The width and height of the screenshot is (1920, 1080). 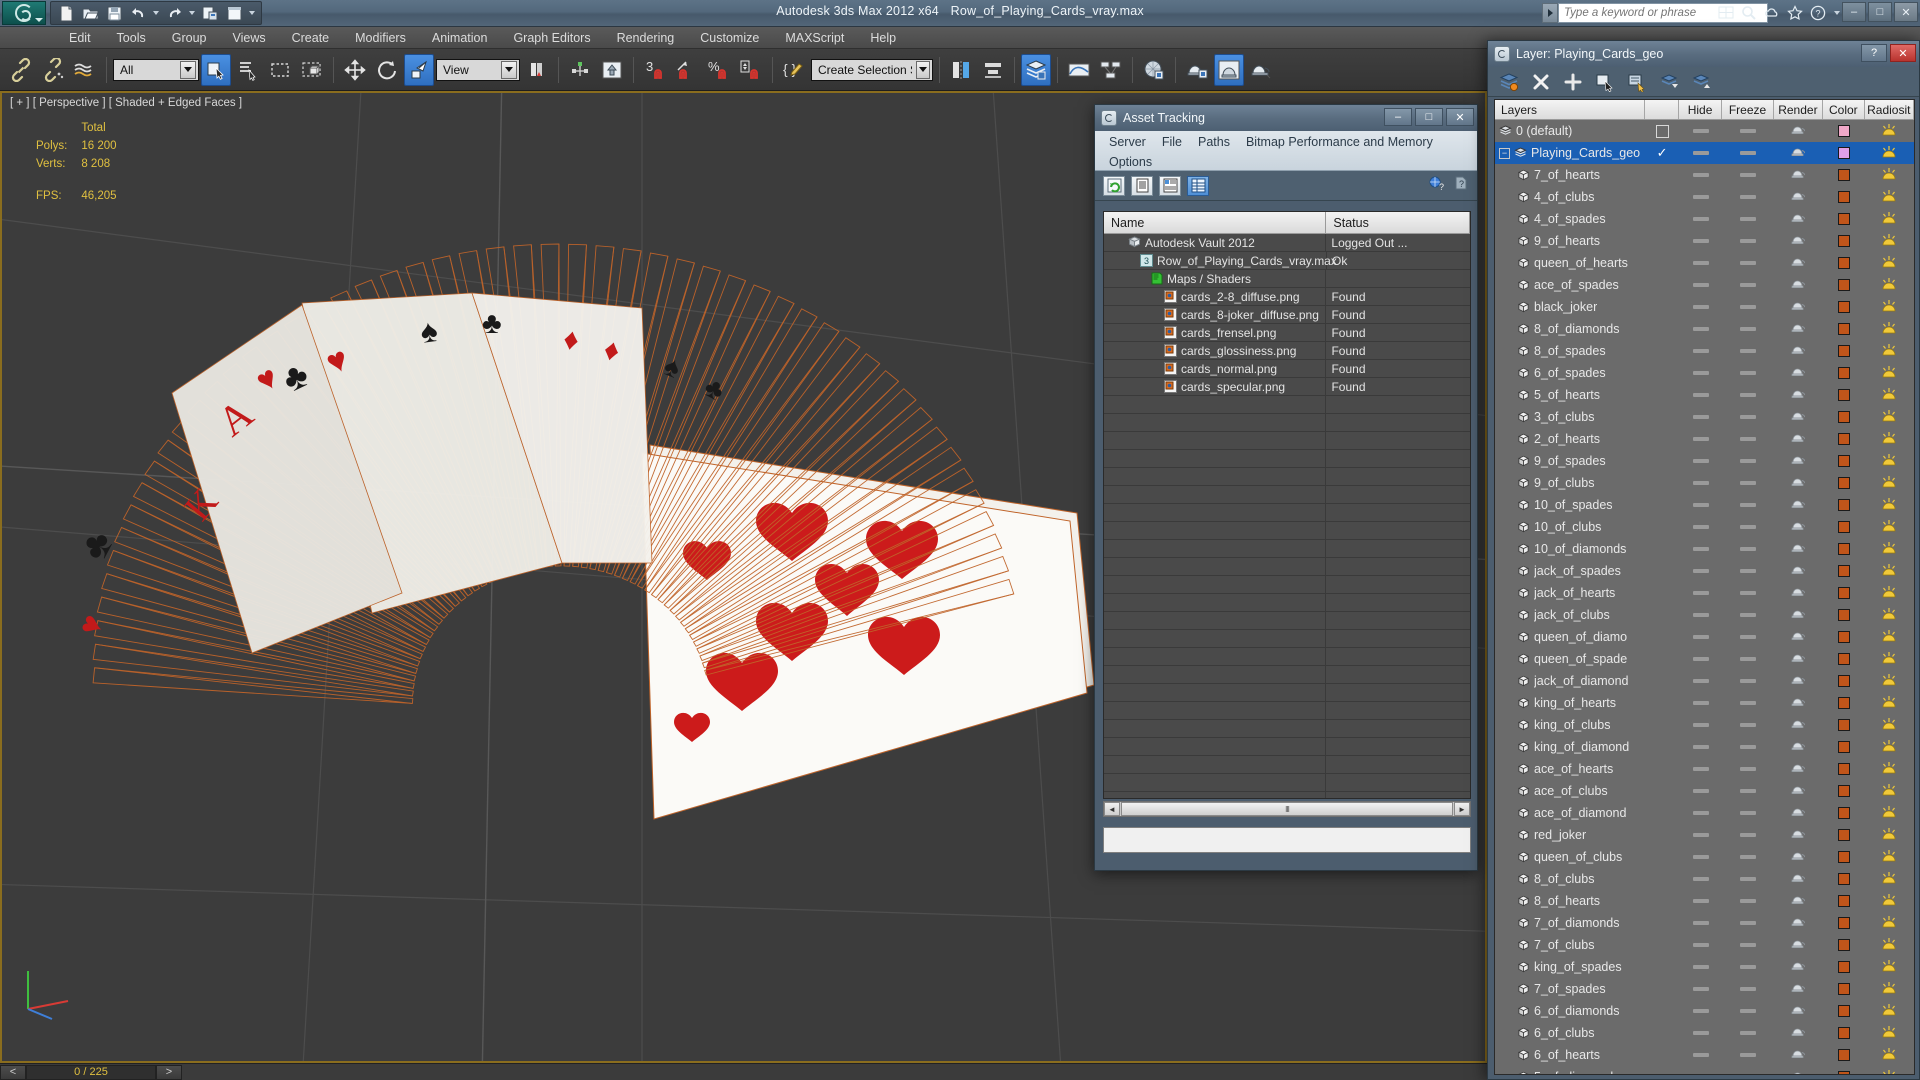 What do you see at coordinates (1573, 82) in the screenshot?
I see `add-selection-to-layer-icon` at bounding box center [1573, 82].